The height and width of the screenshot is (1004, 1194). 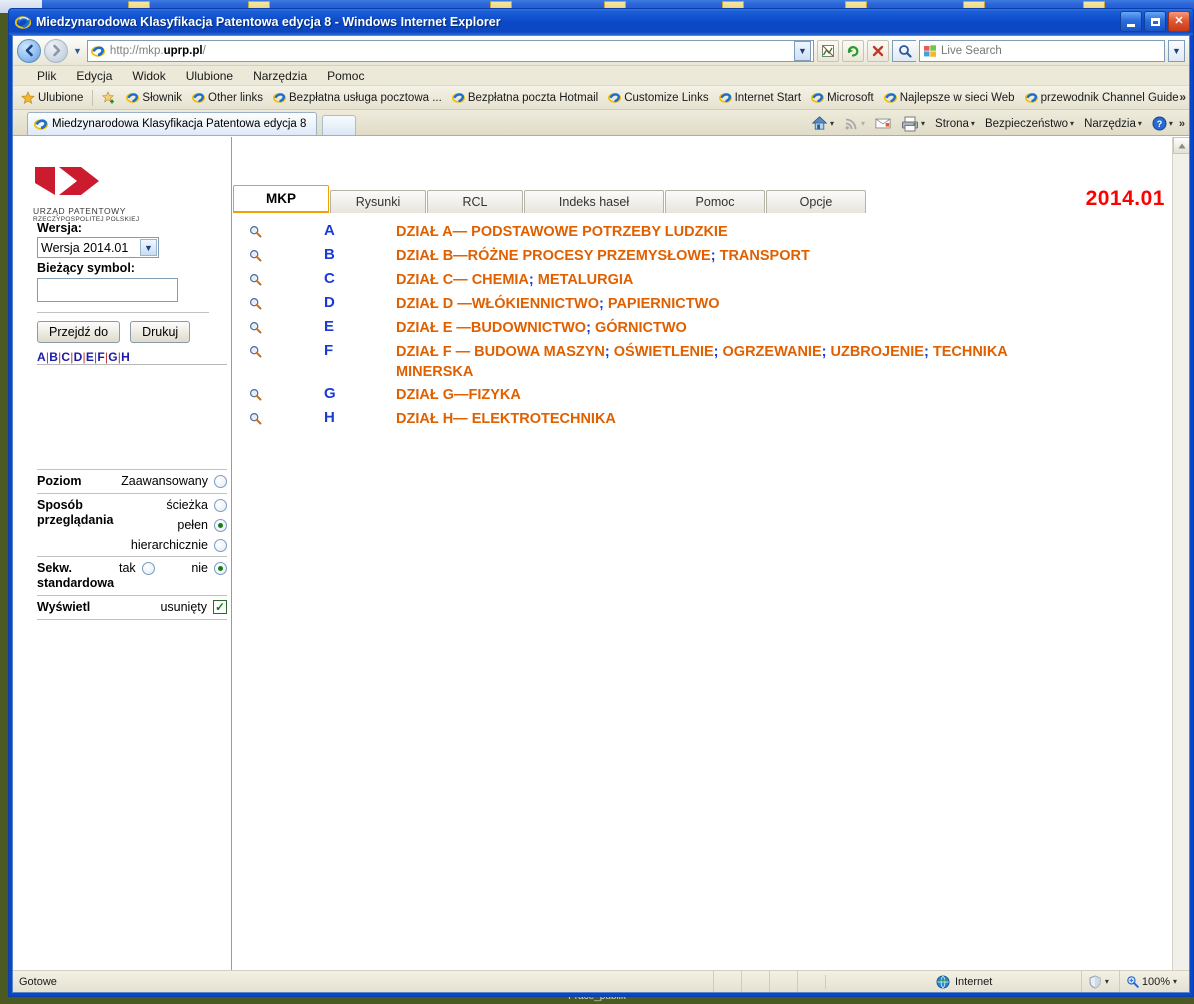 What do you see at coordinates (94, 76) in the screenshot?
I see `menu-item-edycja: Edycja` at bounding box center [94, 76].